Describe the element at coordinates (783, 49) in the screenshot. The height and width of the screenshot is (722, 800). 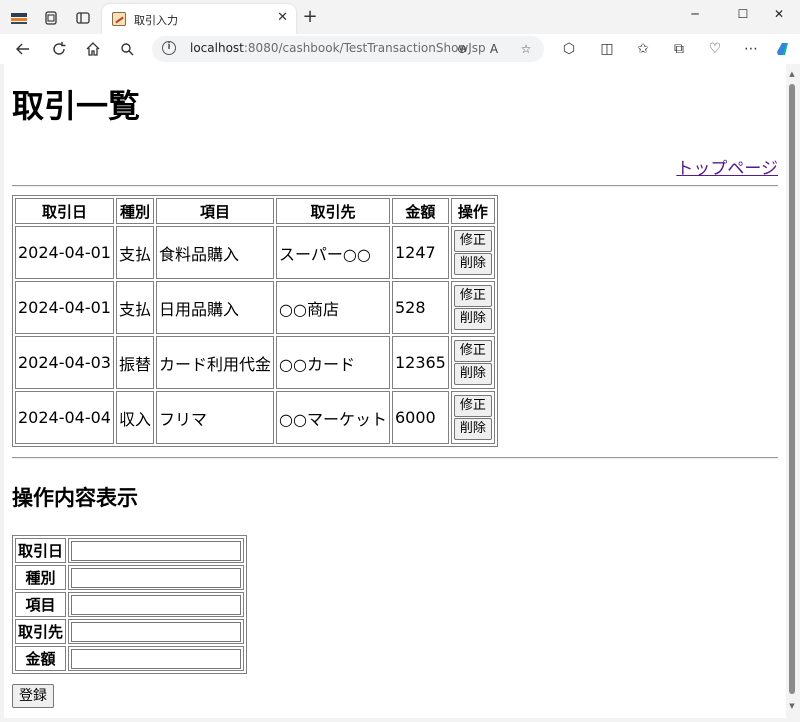
I see `copilot-icon` at that location.